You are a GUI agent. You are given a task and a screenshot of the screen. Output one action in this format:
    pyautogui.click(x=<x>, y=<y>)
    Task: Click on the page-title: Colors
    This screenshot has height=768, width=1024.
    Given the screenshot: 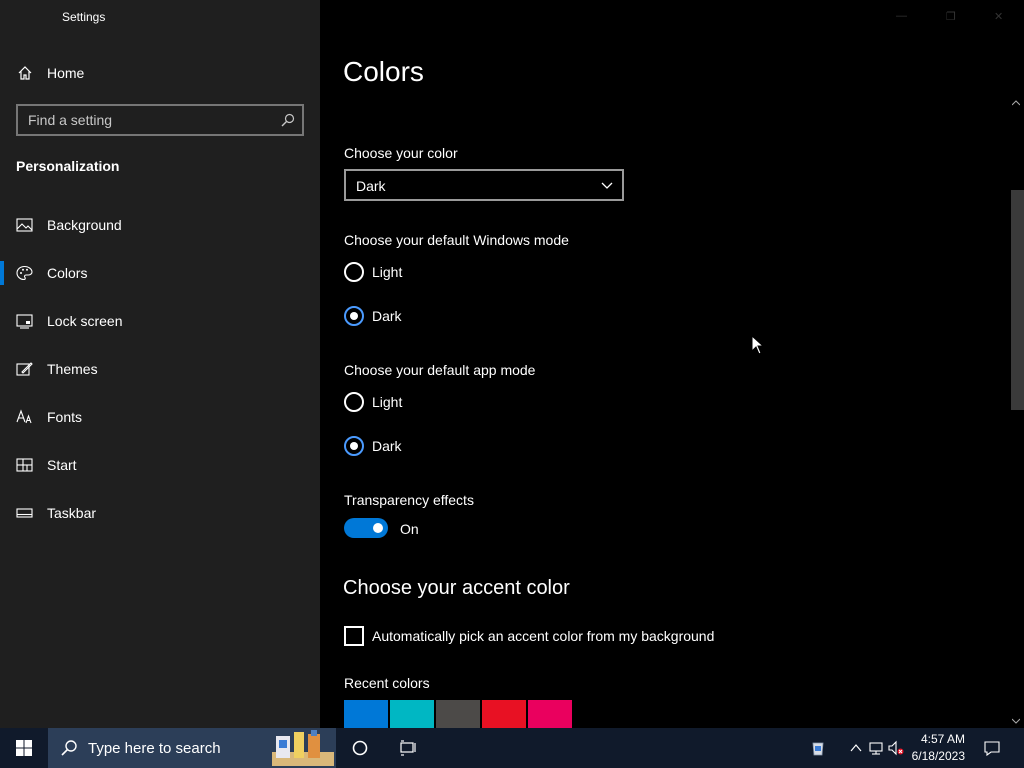 What is the action you would take?
    pyautogui.click(x=383, y=71)
    